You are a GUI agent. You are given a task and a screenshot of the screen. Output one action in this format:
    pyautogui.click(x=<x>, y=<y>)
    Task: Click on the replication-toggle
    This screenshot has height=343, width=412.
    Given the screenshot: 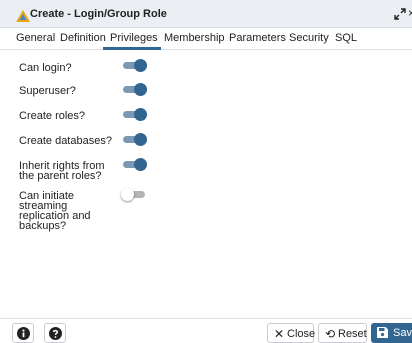 What is the action you would take?
    pyautogui.click(x=134, y=194)
    